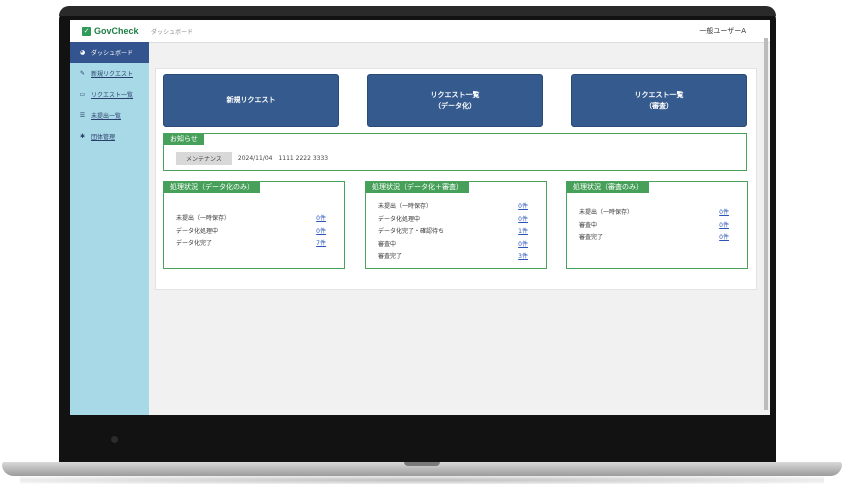 This screenshot has height=496, width=843. What do you see at coordinates (82, 52) in the screenshot?
I see `dashboard-icon: ◕` at bounding box center [82, 52].